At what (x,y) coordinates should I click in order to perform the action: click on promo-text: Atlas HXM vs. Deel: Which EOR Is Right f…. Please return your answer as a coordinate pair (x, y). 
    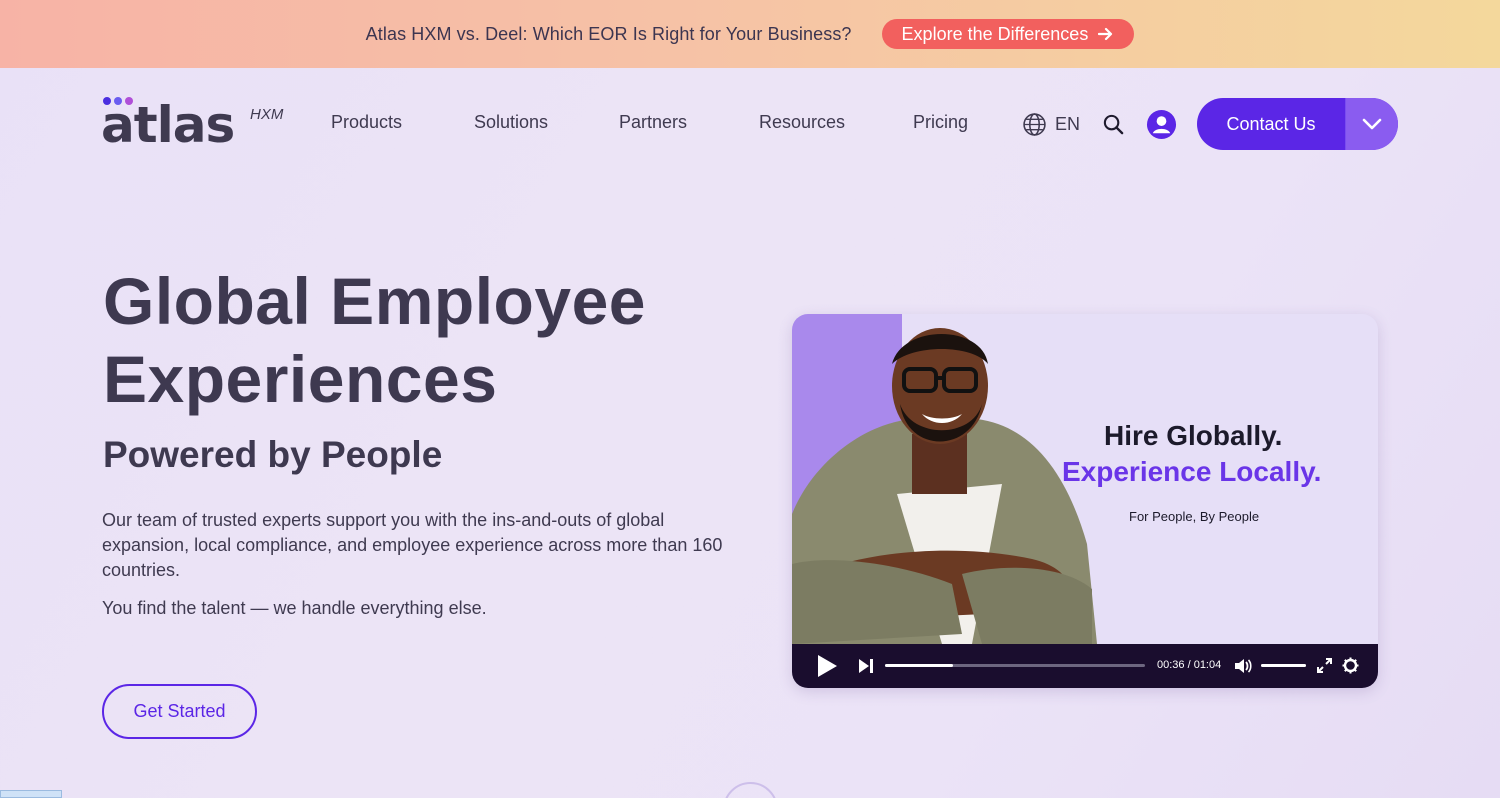
    Looking at the image, I should click on (608, 33).